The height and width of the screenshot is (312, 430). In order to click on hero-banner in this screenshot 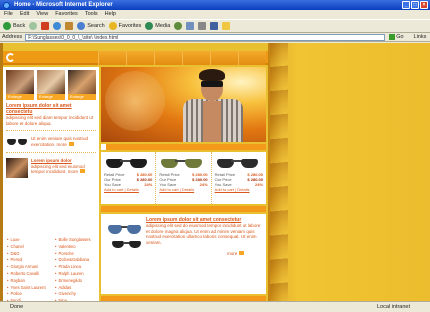, I will do `click(183, 104)`.